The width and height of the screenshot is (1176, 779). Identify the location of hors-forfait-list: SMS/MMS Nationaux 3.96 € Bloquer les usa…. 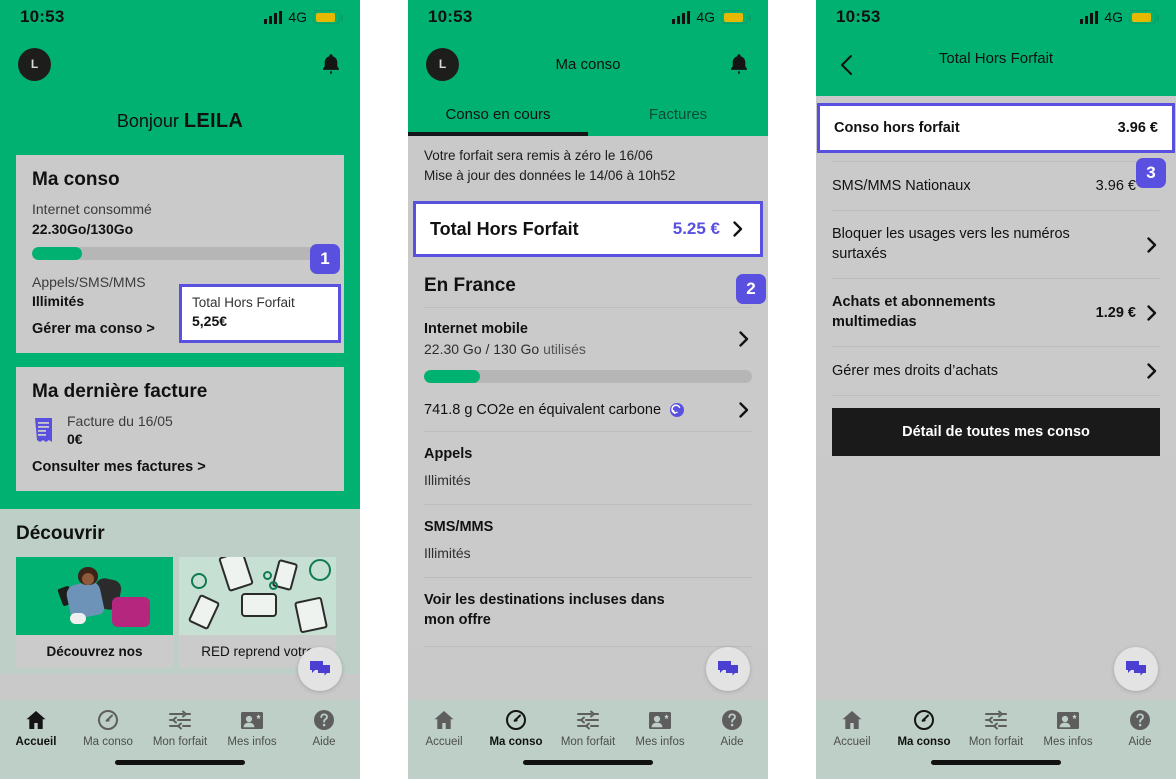
(996, 309).